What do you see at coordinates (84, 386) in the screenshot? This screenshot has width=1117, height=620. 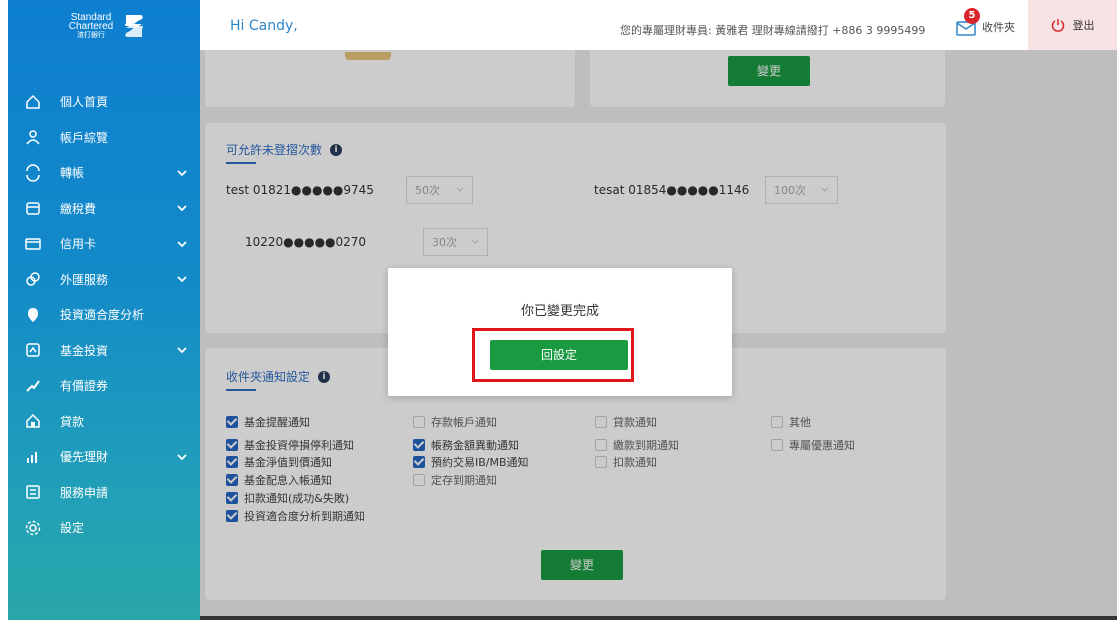 I see `sidebar-item-label: 有價證券` at bounding box center [84, 386].